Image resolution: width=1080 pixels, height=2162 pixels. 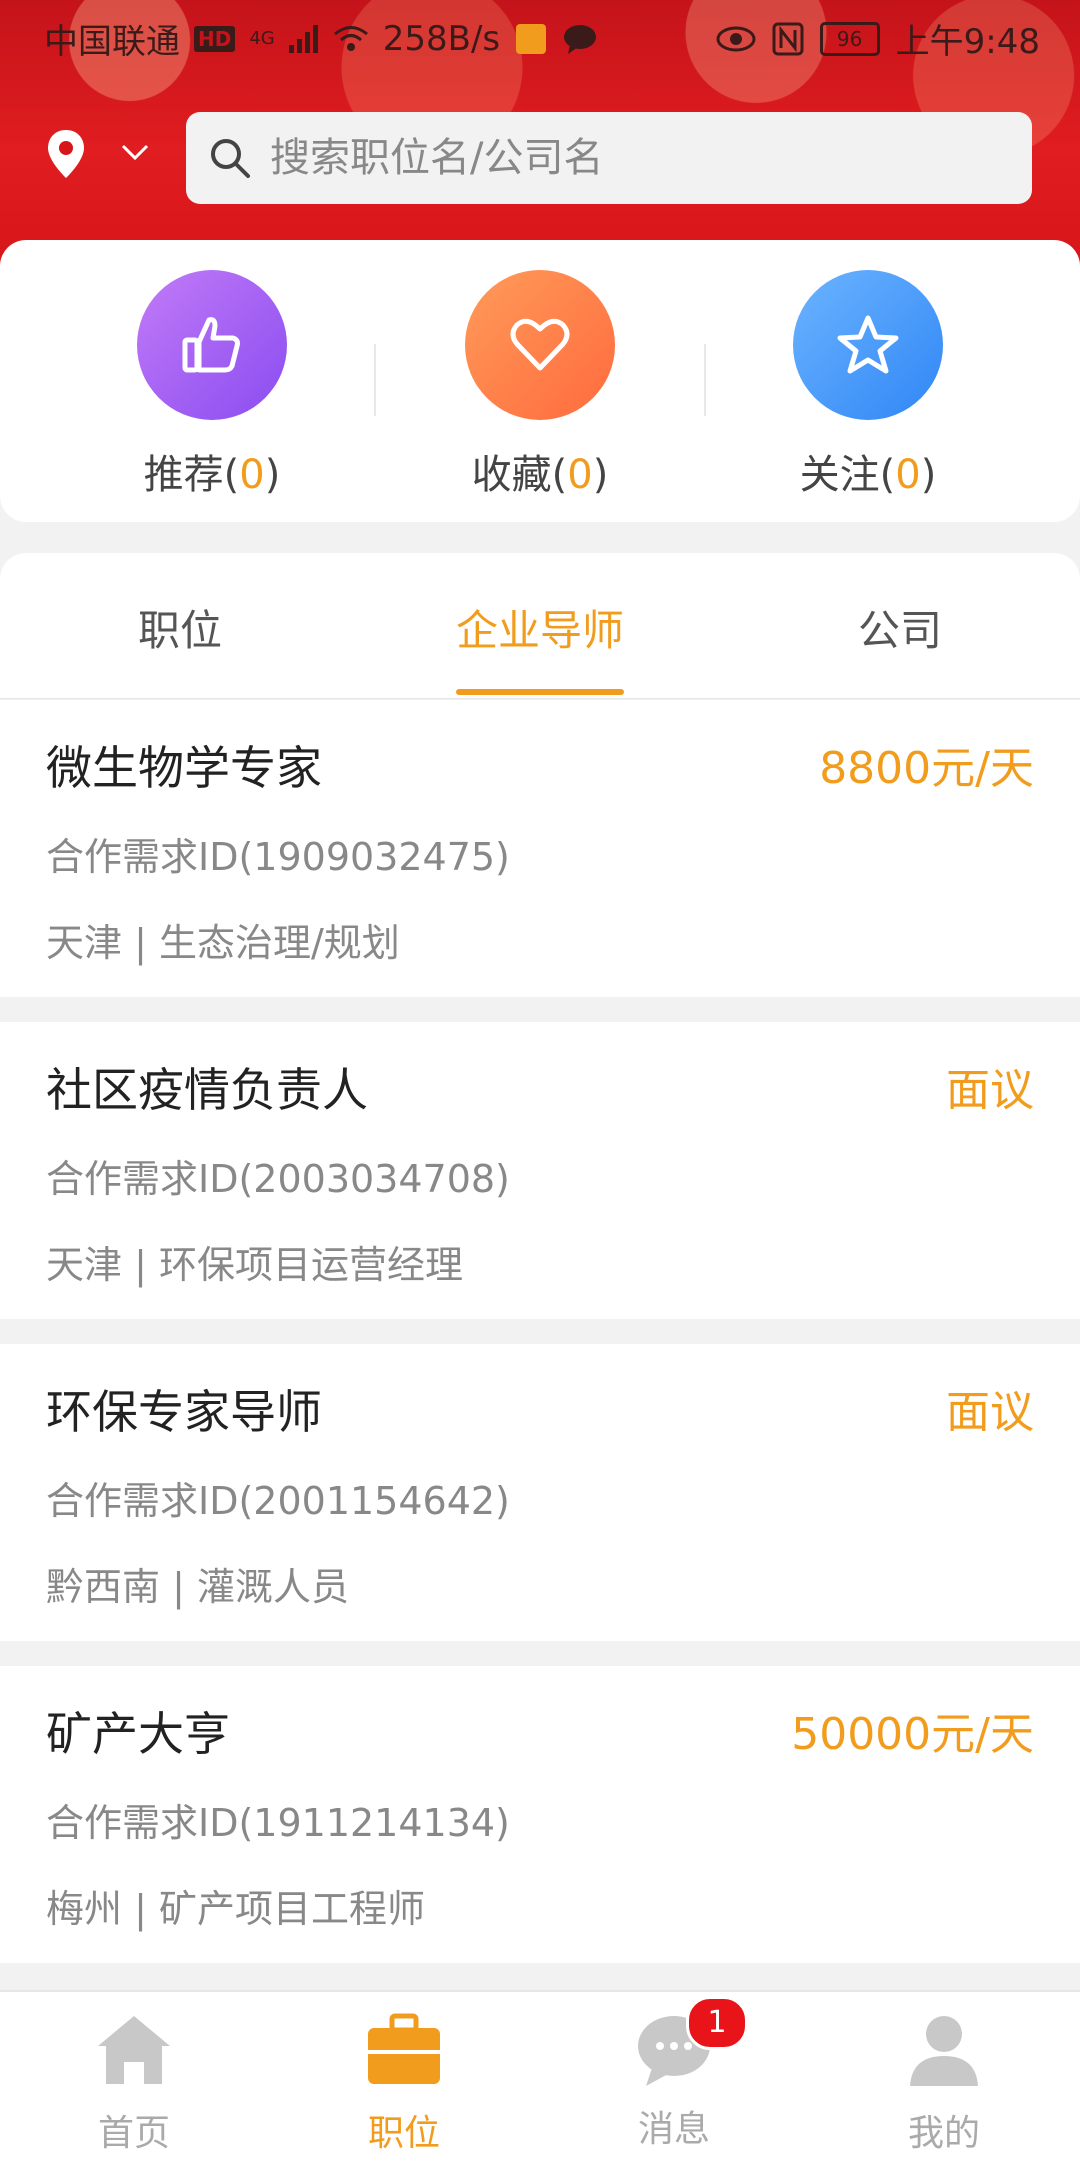 I want to click on hd-badge: HD, so click(x=215, y=38).